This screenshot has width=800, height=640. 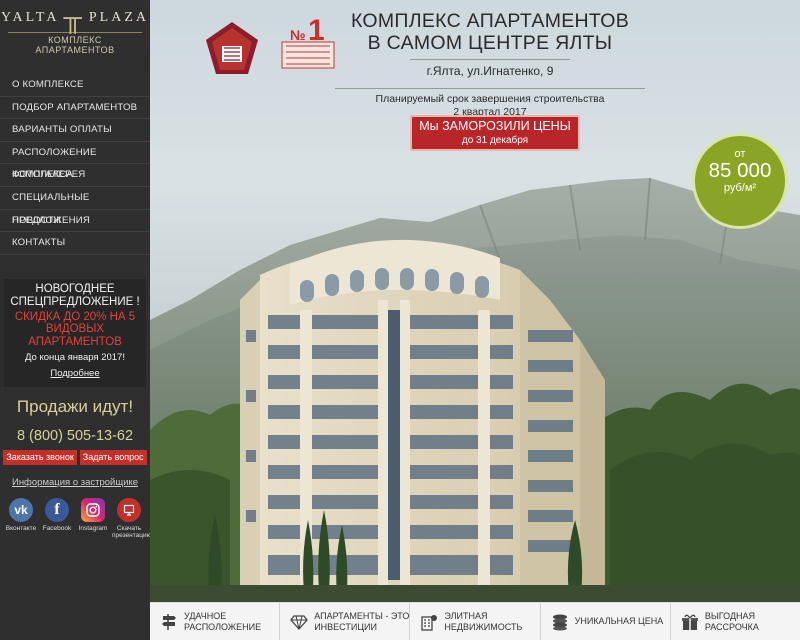 What do you see at coordinates (93, 529) in the screenshot?
I see `social-label: Instagram` at bounding box center [93, 529].